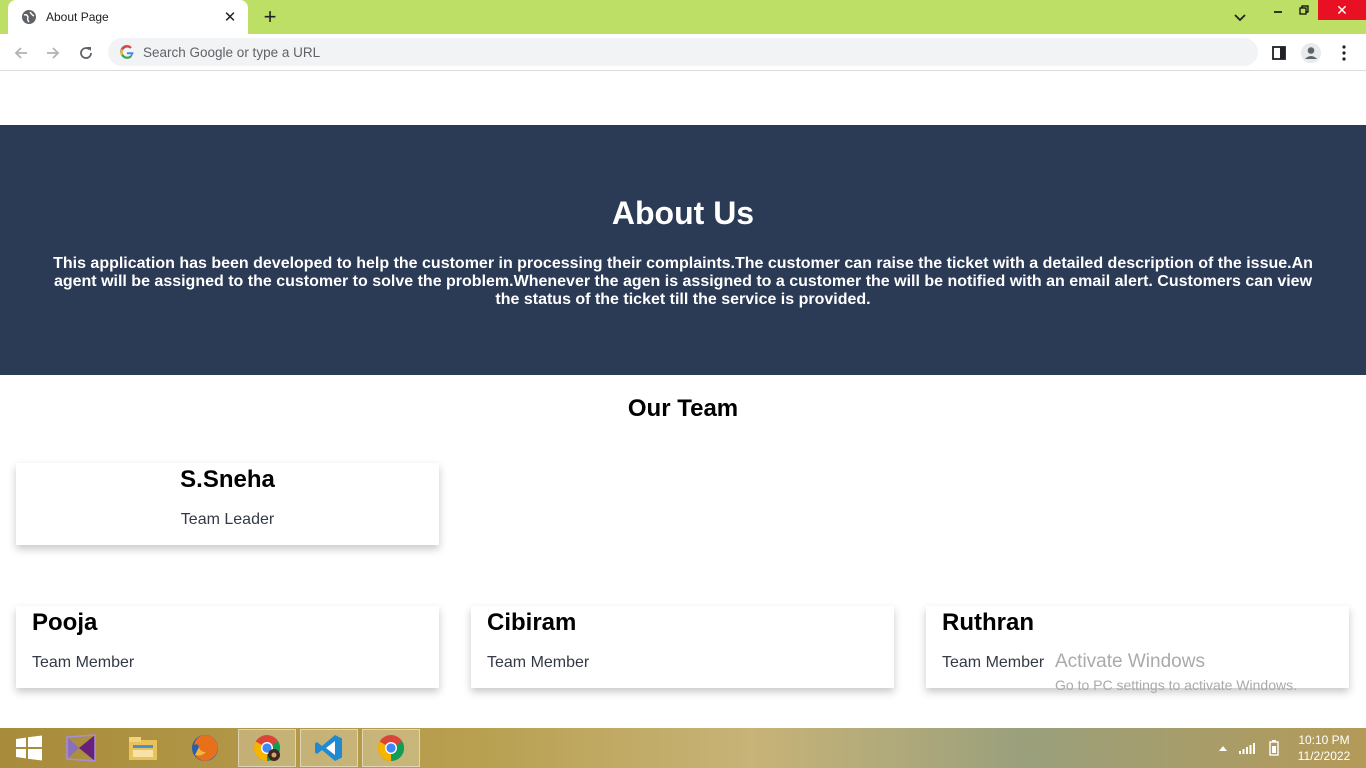 This screenshot has height=768, width=1366. What do you see at coordinates (227, 647) in the screenshot?
I see `team-card-member: Pooja Team Member` at bounding box center [227, 647].